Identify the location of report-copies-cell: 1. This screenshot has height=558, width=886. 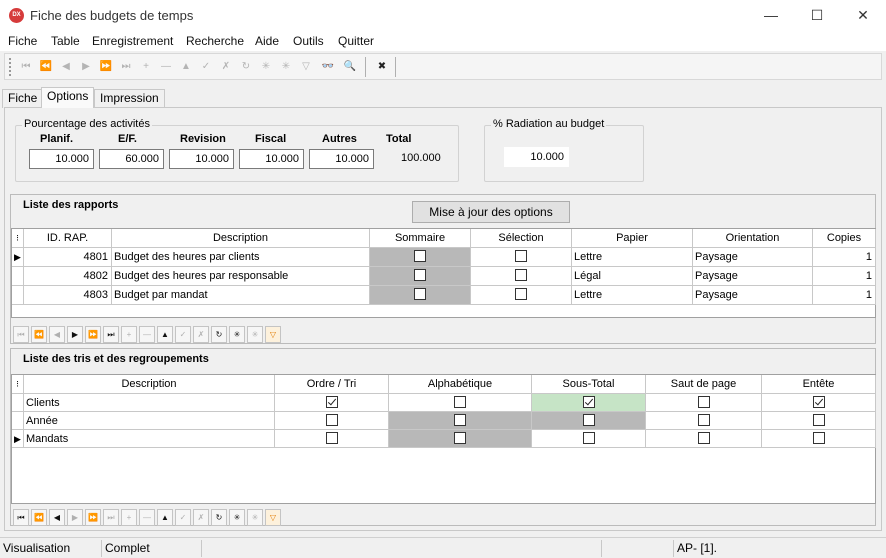
(844, 276).